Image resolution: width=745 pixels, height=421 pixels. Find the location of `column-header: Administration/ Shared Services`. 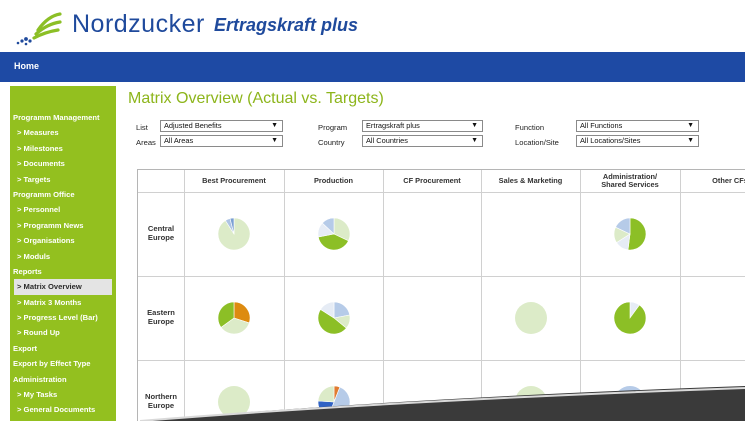

column-header: Administration/ Shared Services is located at coordinates (630, 180).